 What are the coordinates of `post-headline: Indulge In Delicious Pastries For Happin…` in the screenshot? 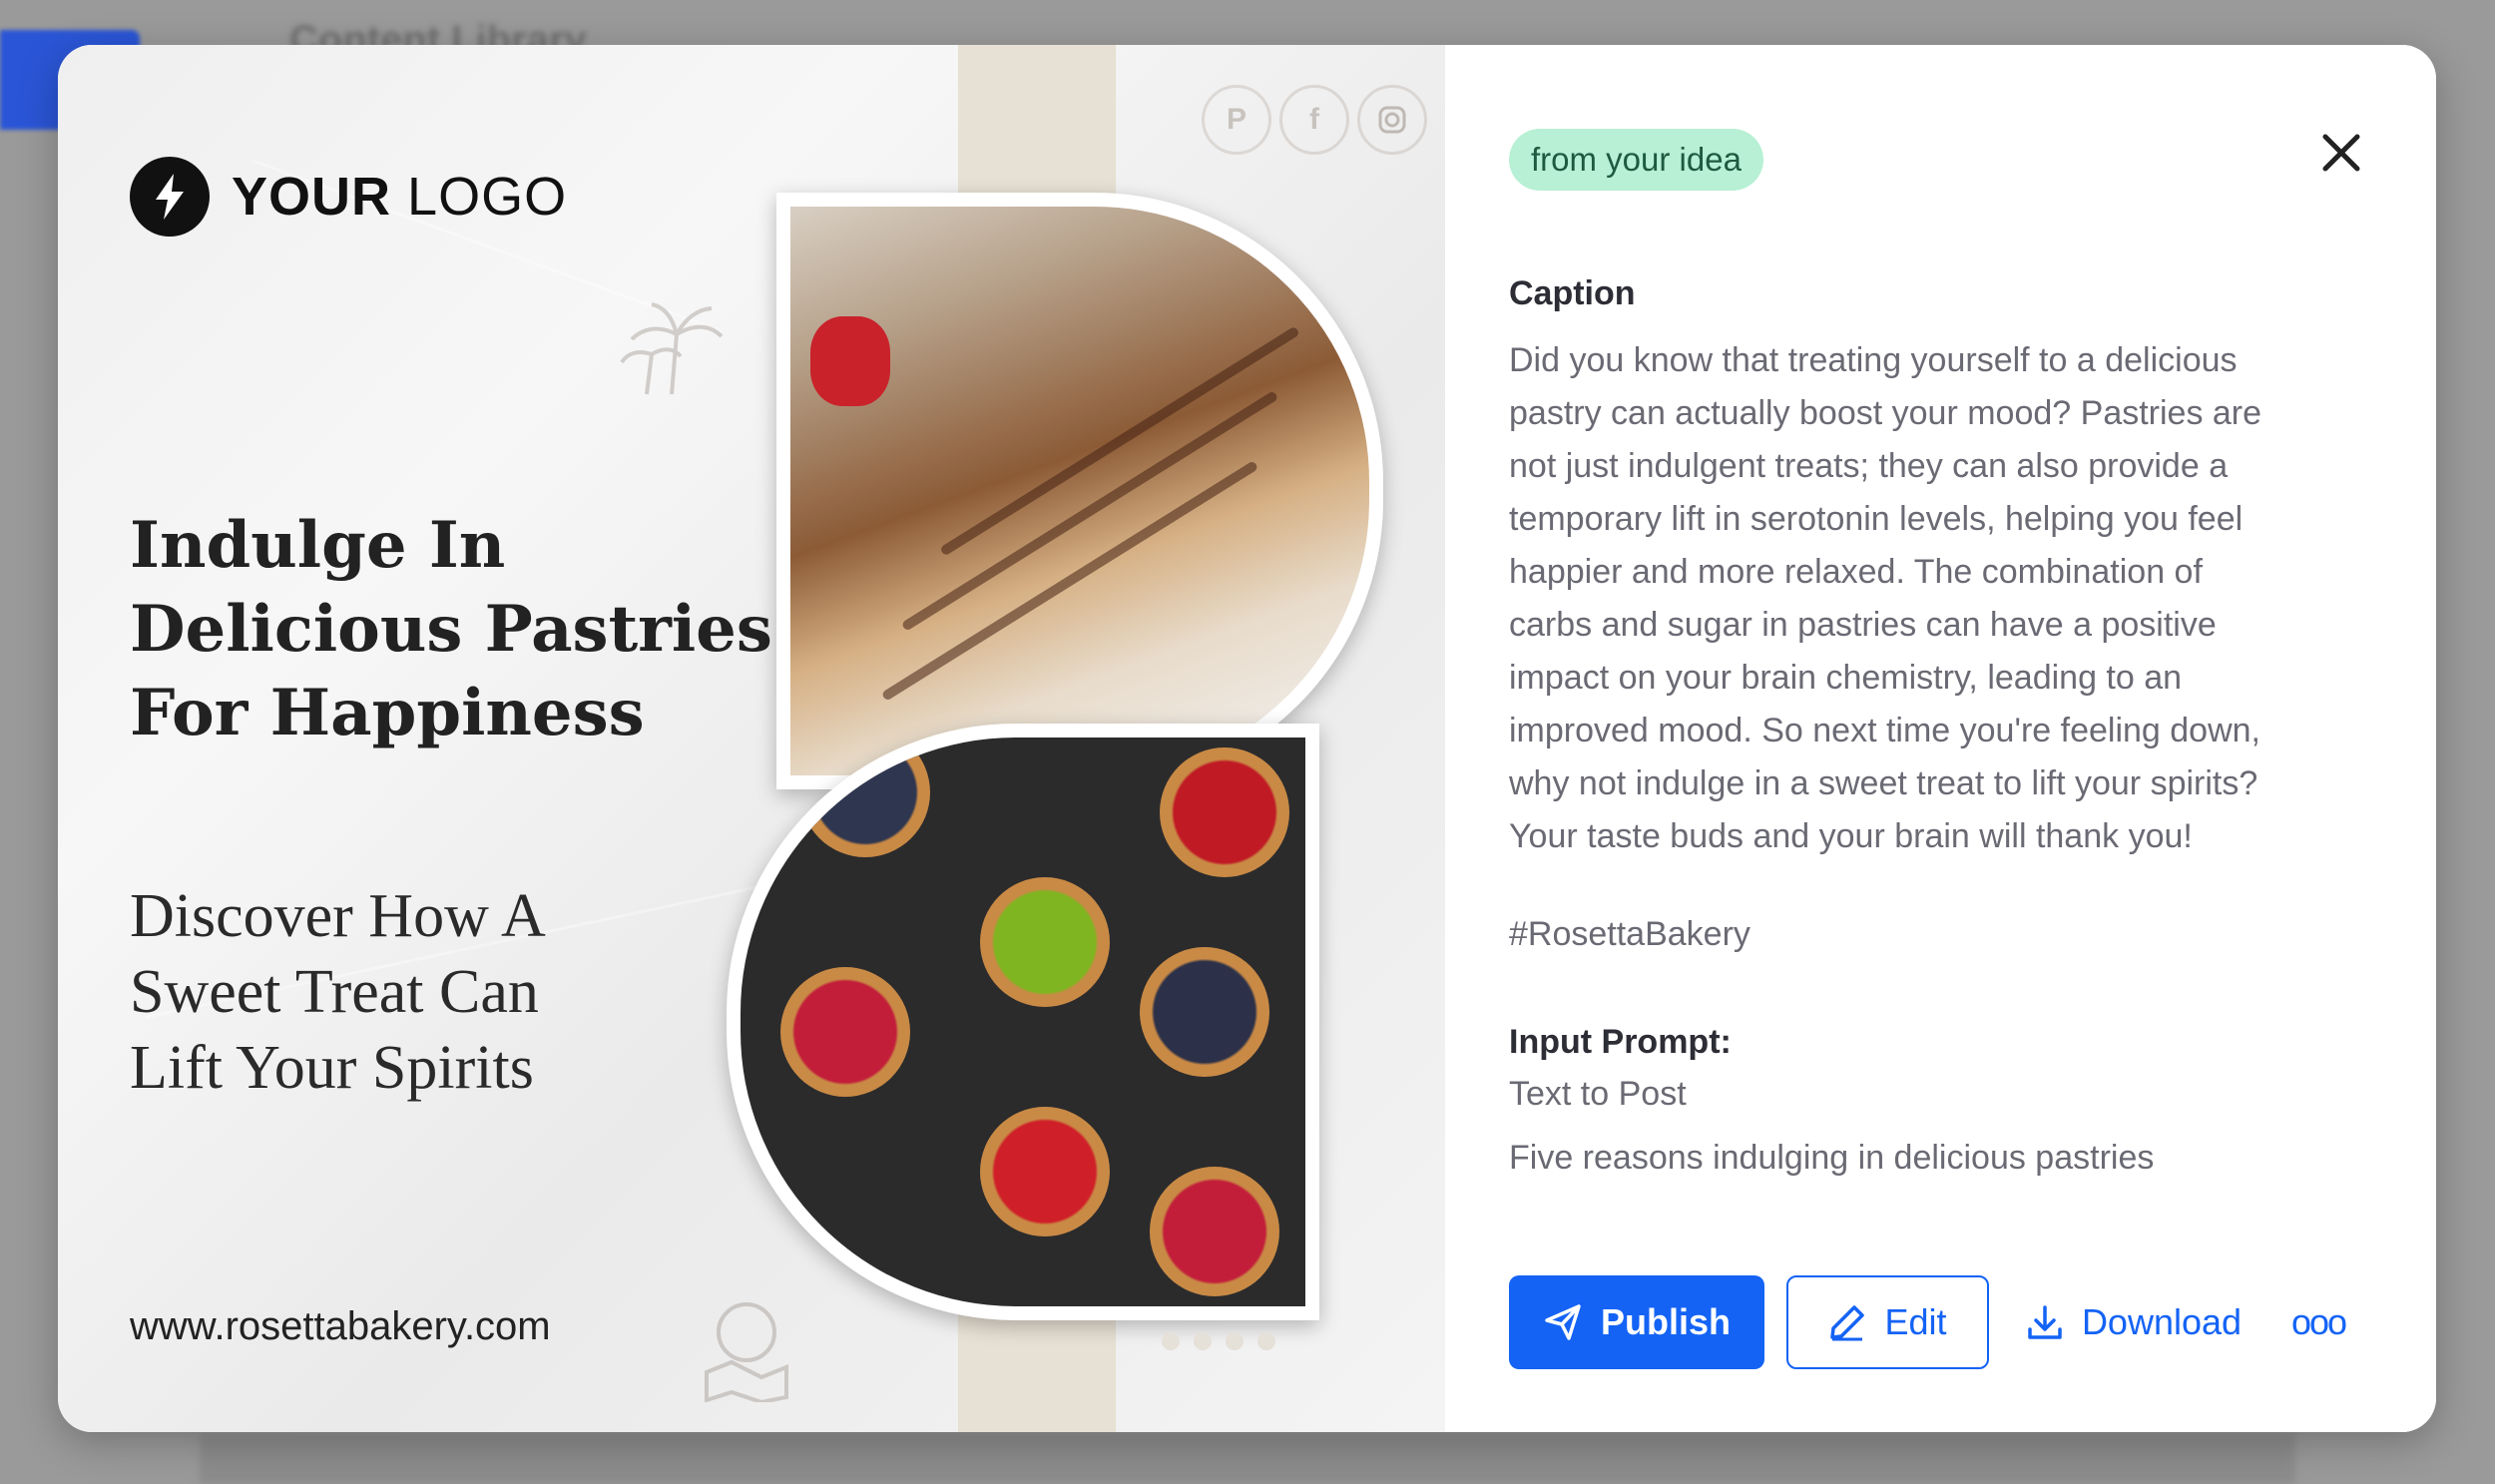 It's located at (451, 629).